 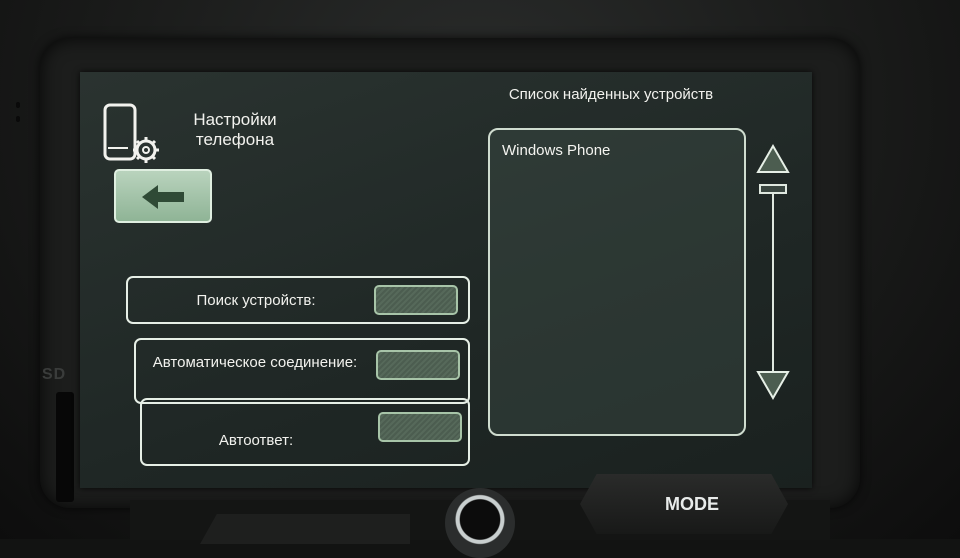 What do you see at coordinates (773, 387) in the screenshot?
I see `triangle-down-icon` at bounding box center [773, 387].